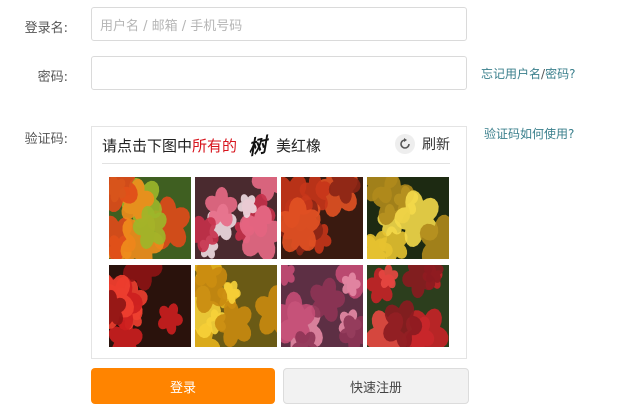 The width and height of the screenshot is (620, 420). What do you see at coordinates (52, 77) in the screenshot?
I see `password-label: 密码:` at bounding box center [52, 77].